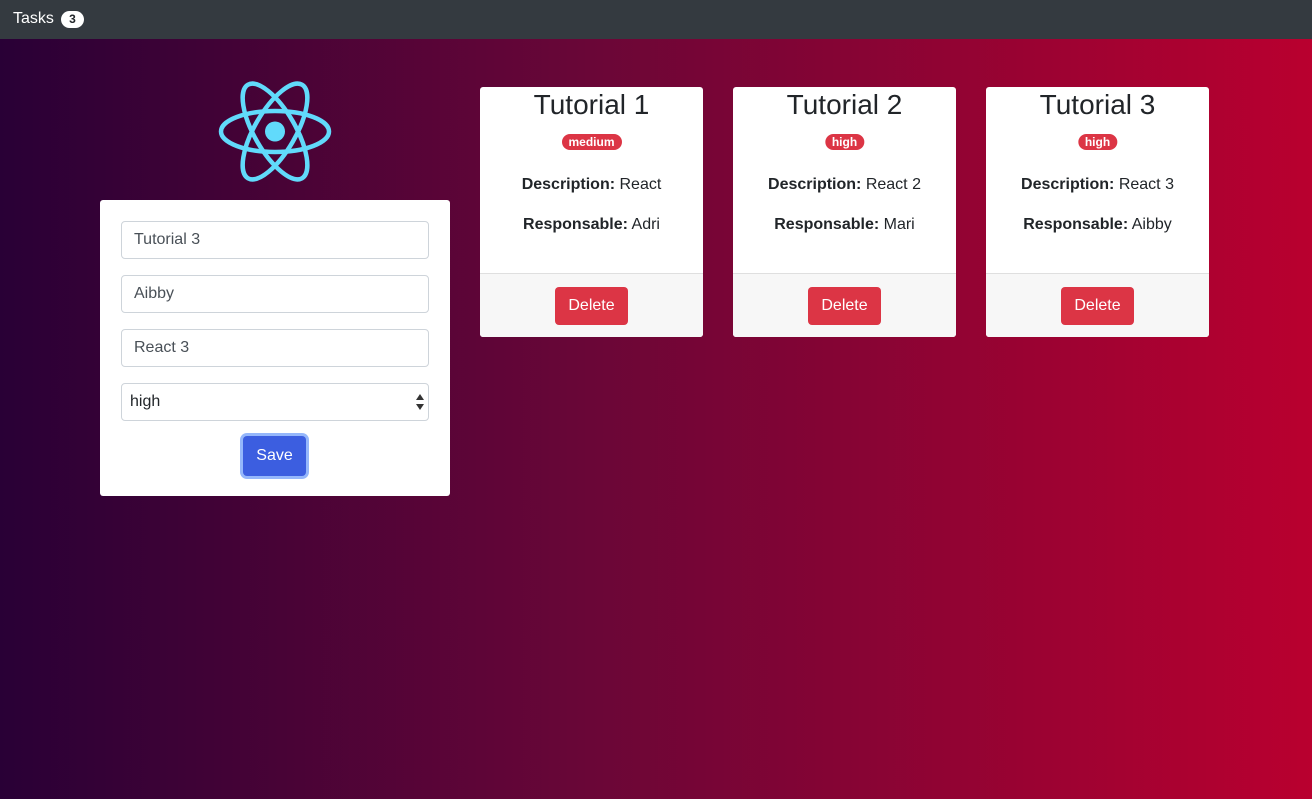  Describe the element at coordinates (275, 294) in the screenshot. I see `responsible-input` at that location.